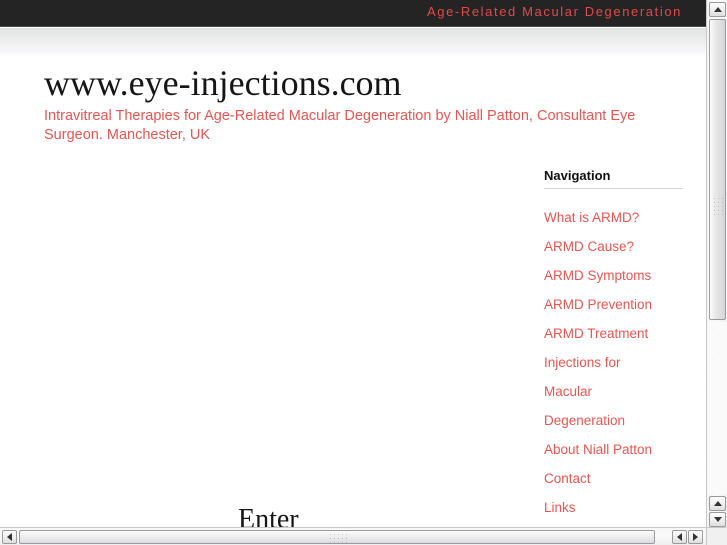 The image size is (727, 545). What do you see at coordinates (353, 13) in the screenshot?
I see `site-banner: Age-Related Macular Degeneration` at bounding box center [353, 13].